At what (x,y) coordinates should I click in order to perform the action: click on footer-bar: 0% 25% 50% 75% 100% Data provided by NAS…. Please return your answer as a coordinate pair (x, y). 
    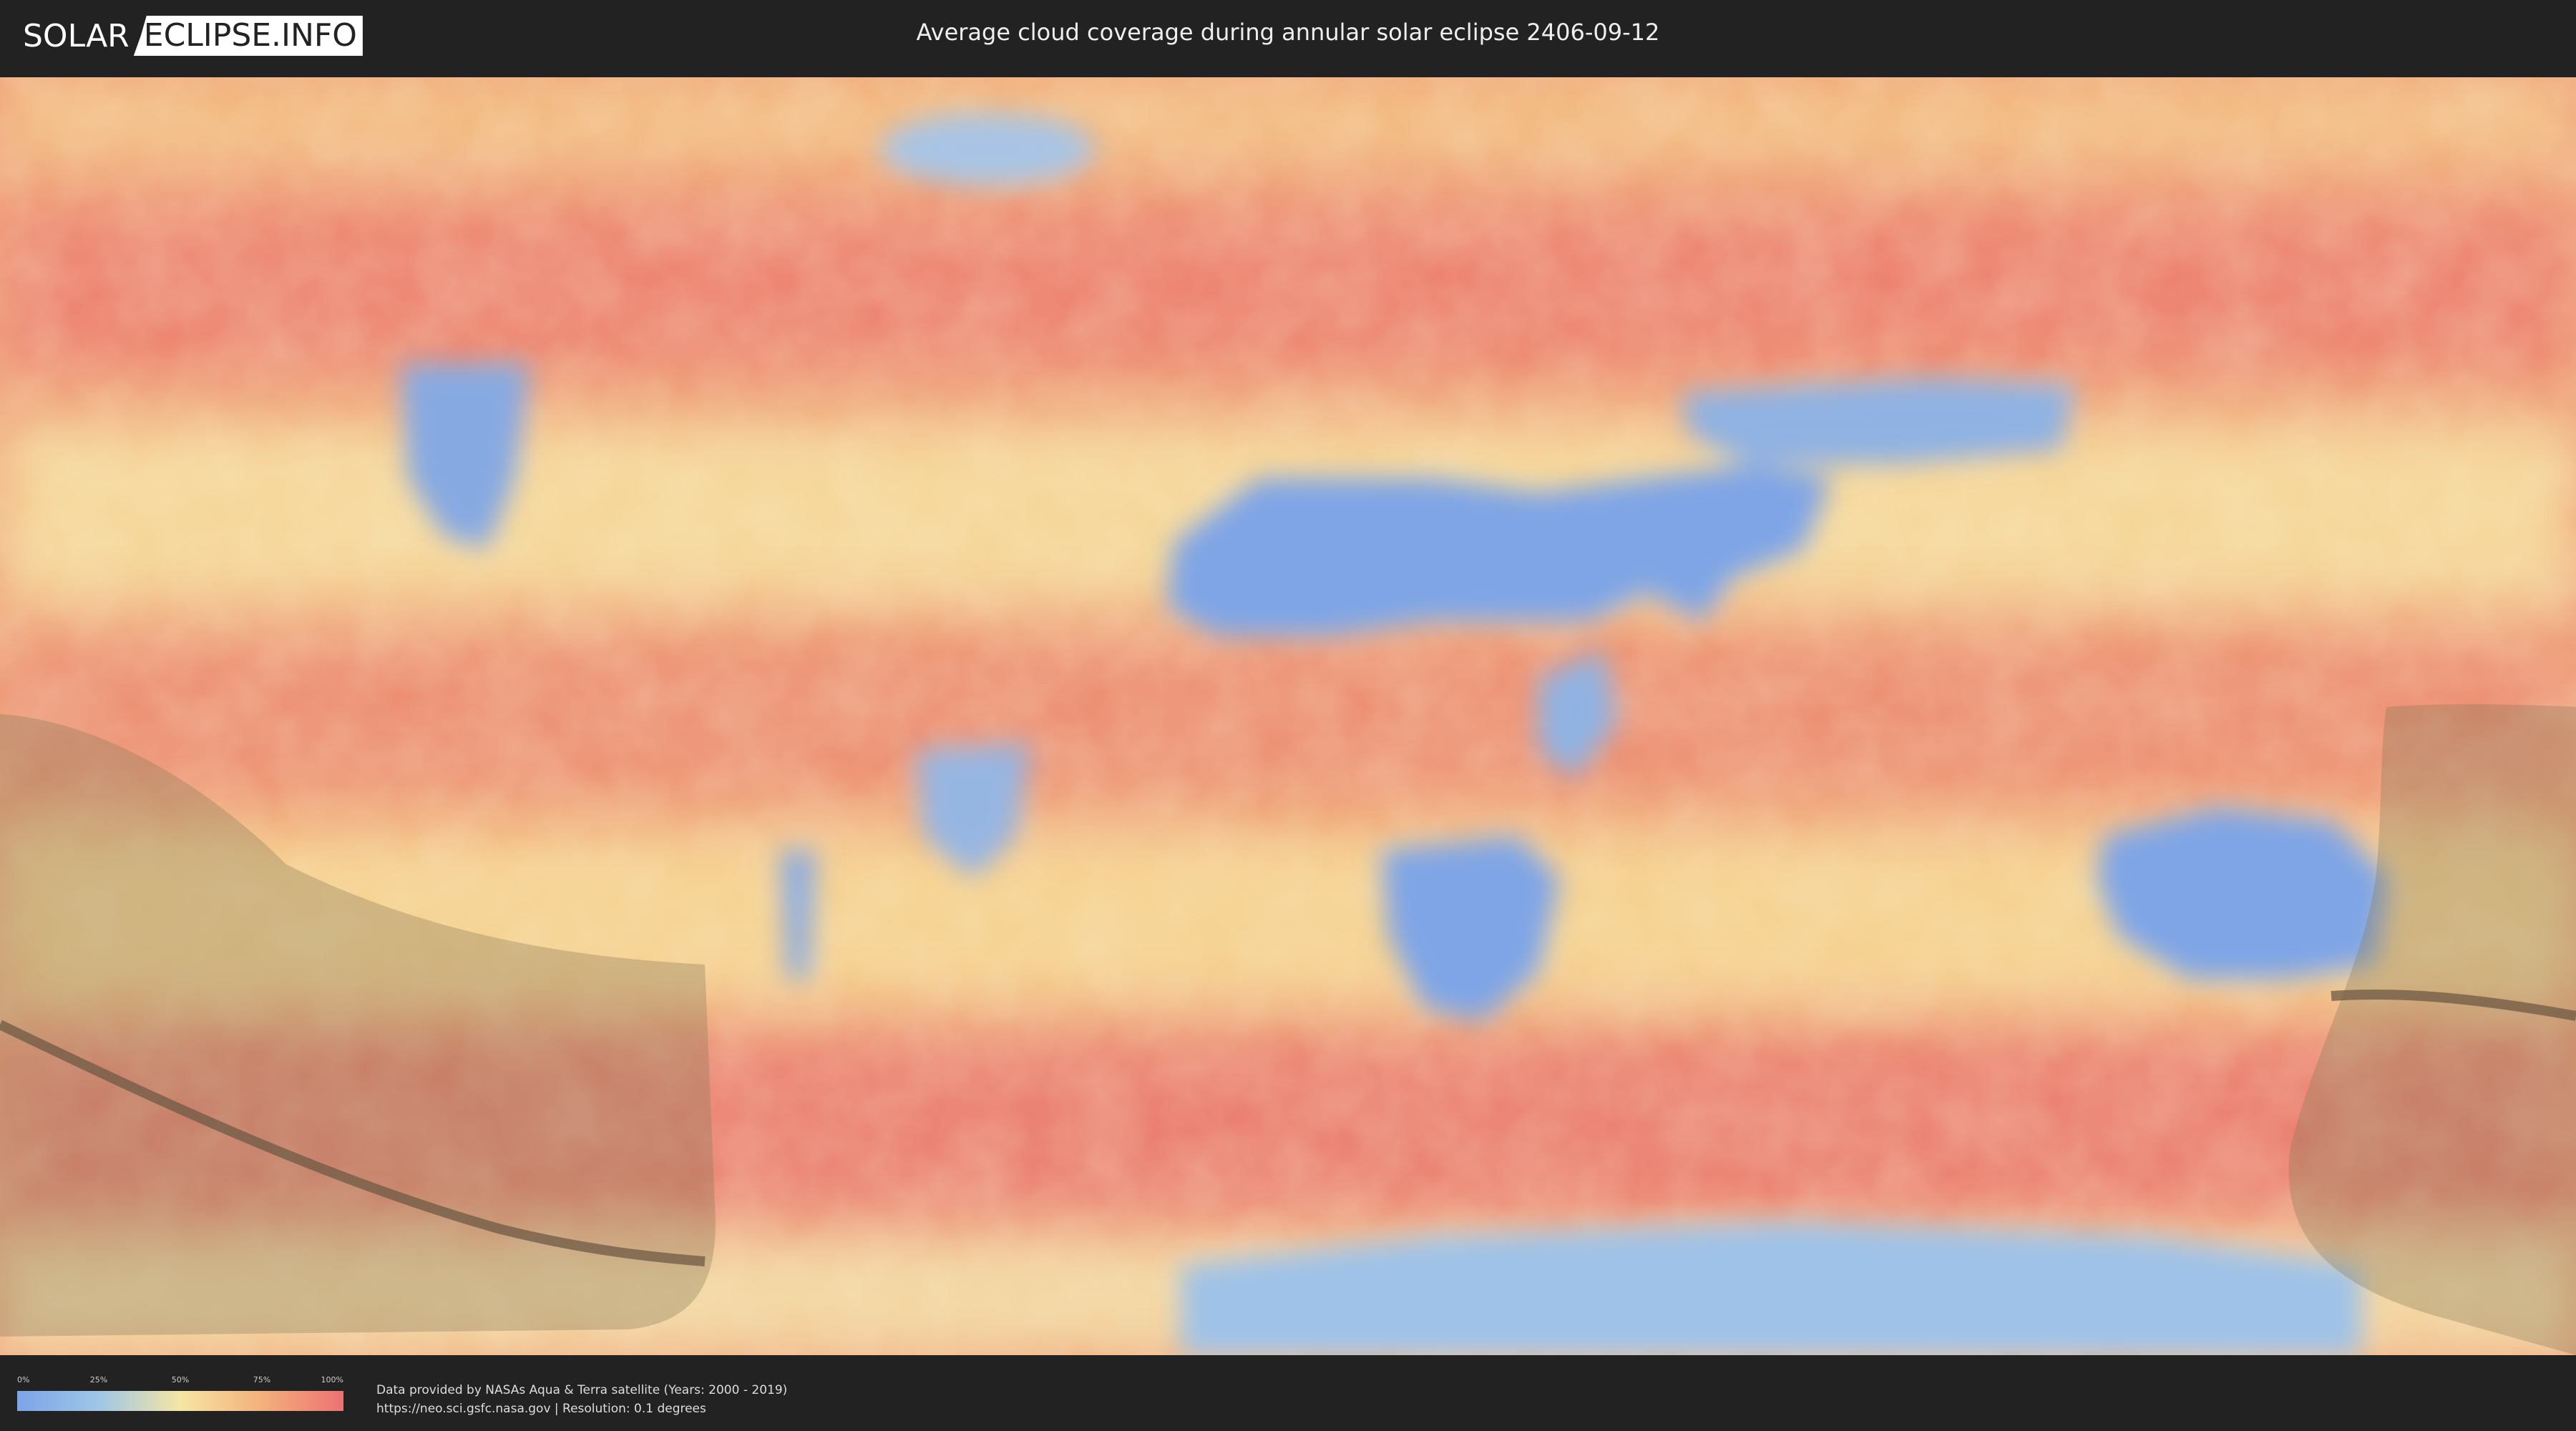
    Looking at the image, I should click on (1288, 1395).